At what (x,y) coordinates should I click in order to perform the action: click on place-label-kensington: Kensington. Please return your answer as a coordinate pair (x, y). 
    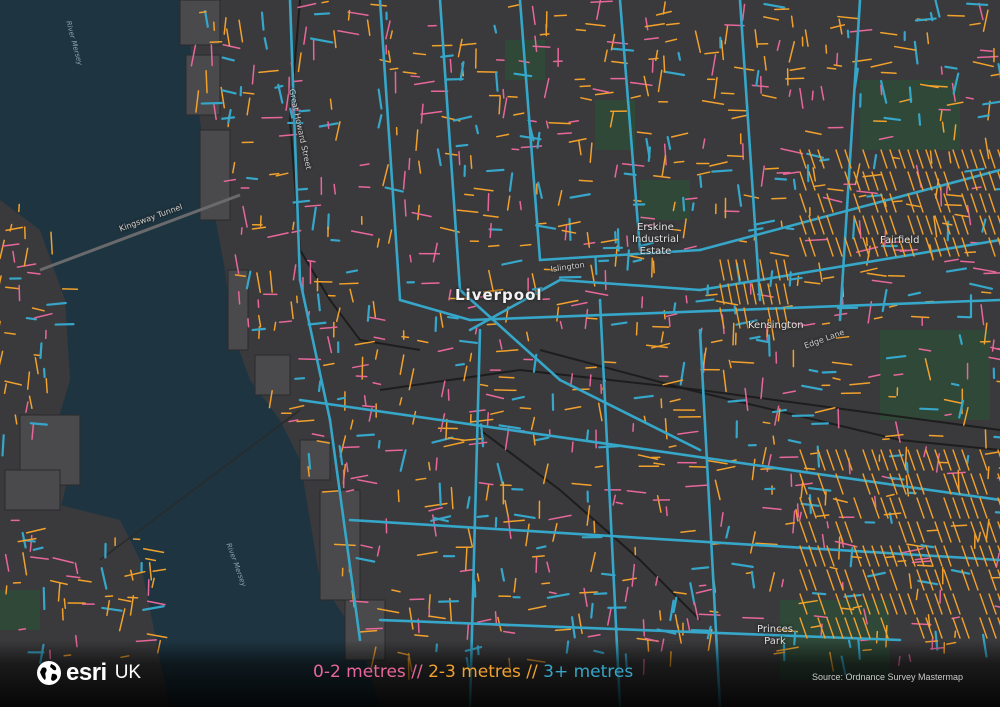
    Looking at the image, I should click on (776, 326).